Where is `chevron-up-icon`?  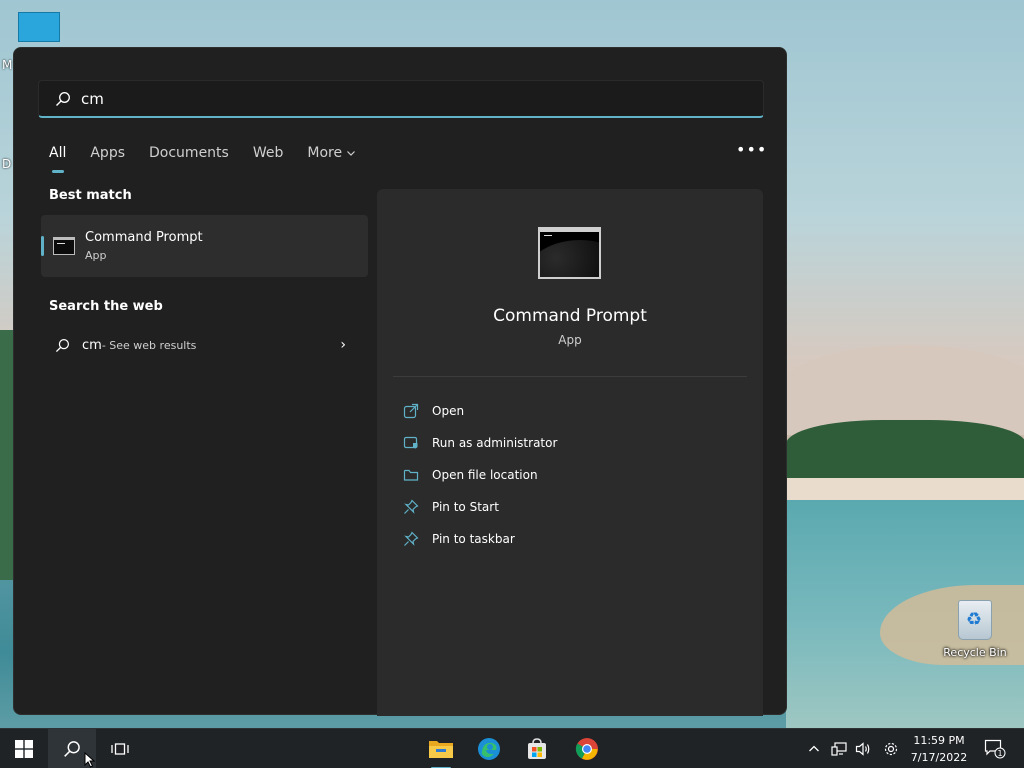
chevron-up-icon is located at coordinates (814, 748).